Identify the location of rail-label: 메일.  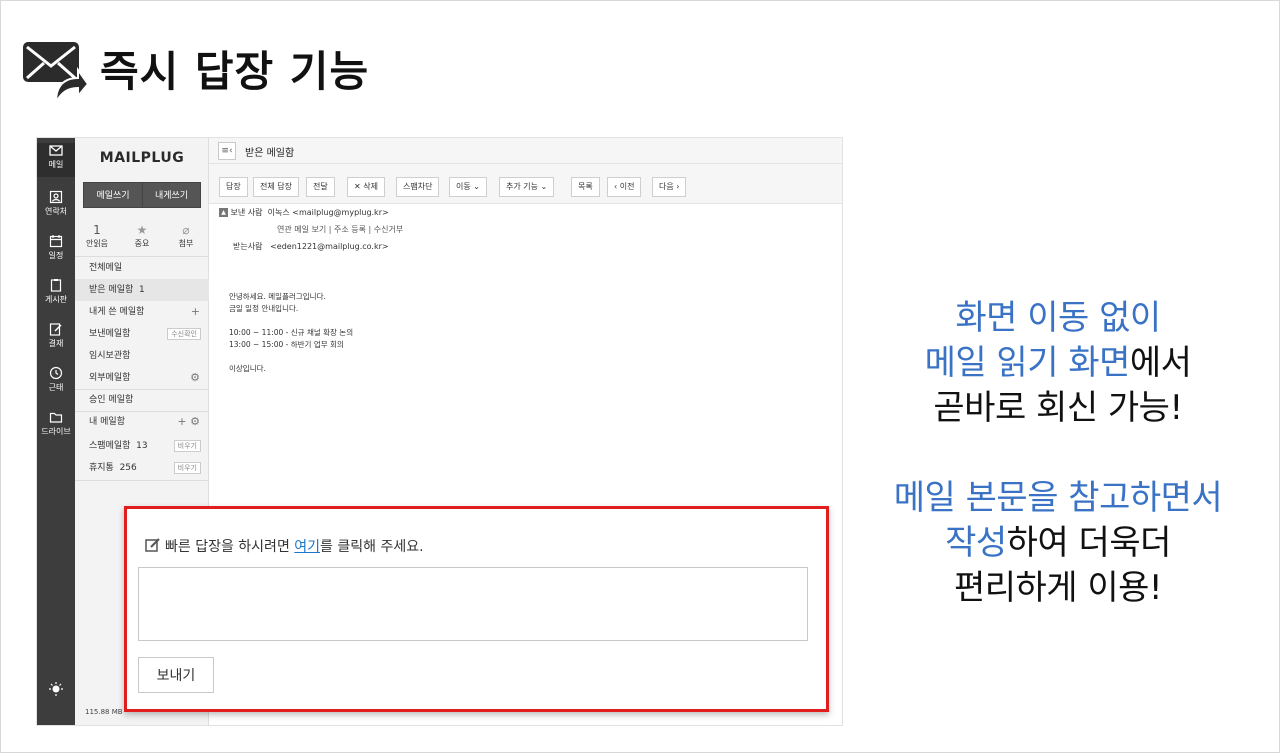
(56, 164).